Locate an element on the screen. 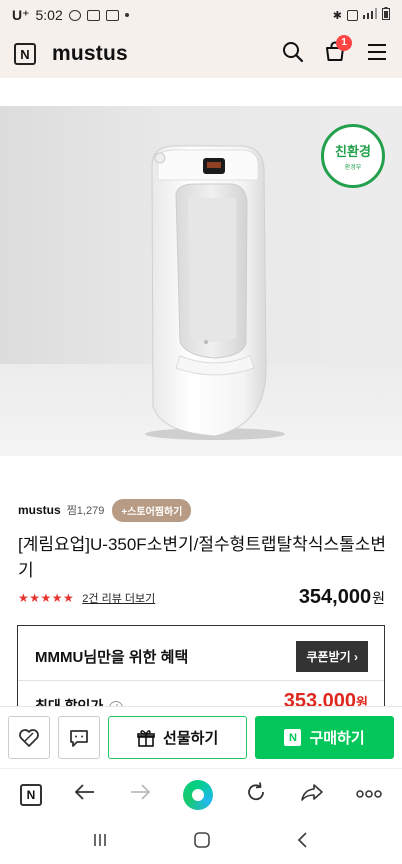 This screenshot has width=402, height=864. app-header: N mustus 1 is located at coordinates (201, 54).